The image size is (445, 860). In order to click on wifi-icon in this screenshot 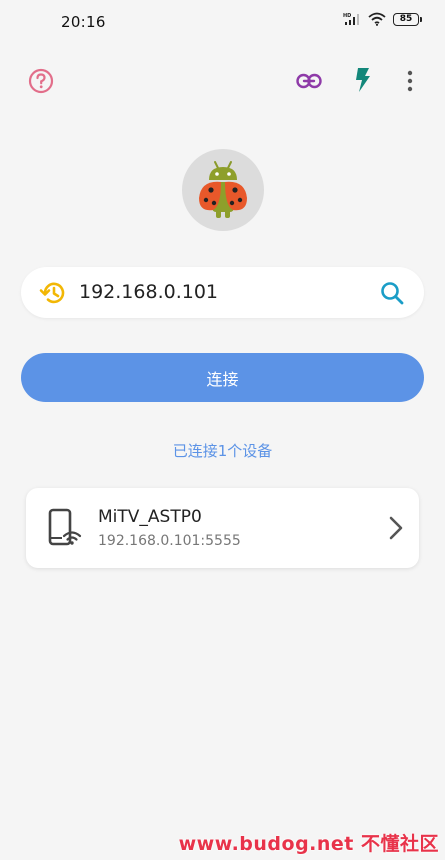, I will do `click(377, 19)`.